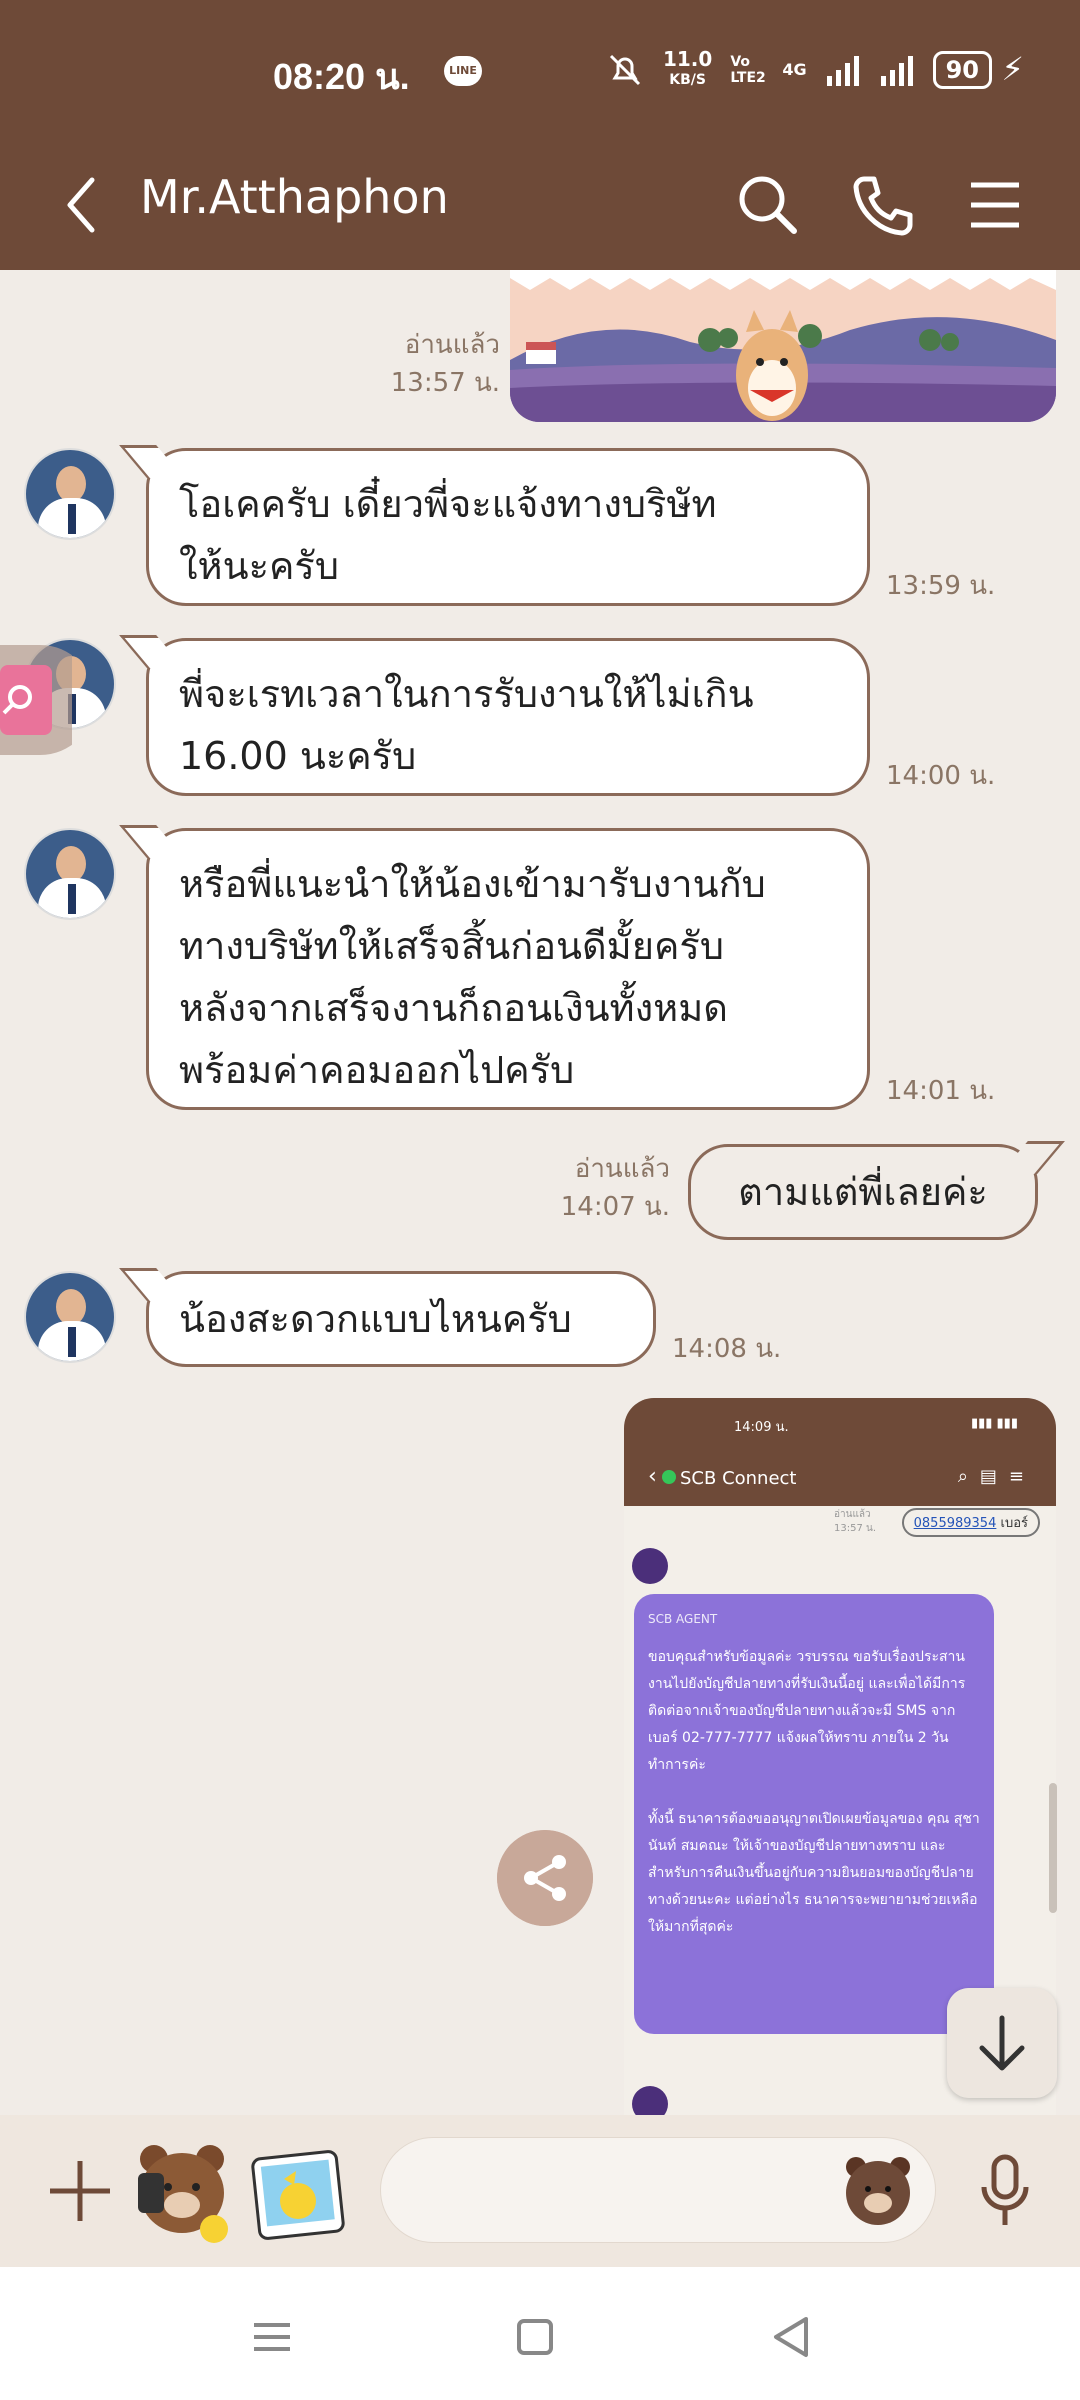 The height and width of the screenshot is (2400, 1080). What do you see at coordinates (36, 700) in the screenshot?
I see `magnifier-overlay-icon` at bounding box center [36, 700].